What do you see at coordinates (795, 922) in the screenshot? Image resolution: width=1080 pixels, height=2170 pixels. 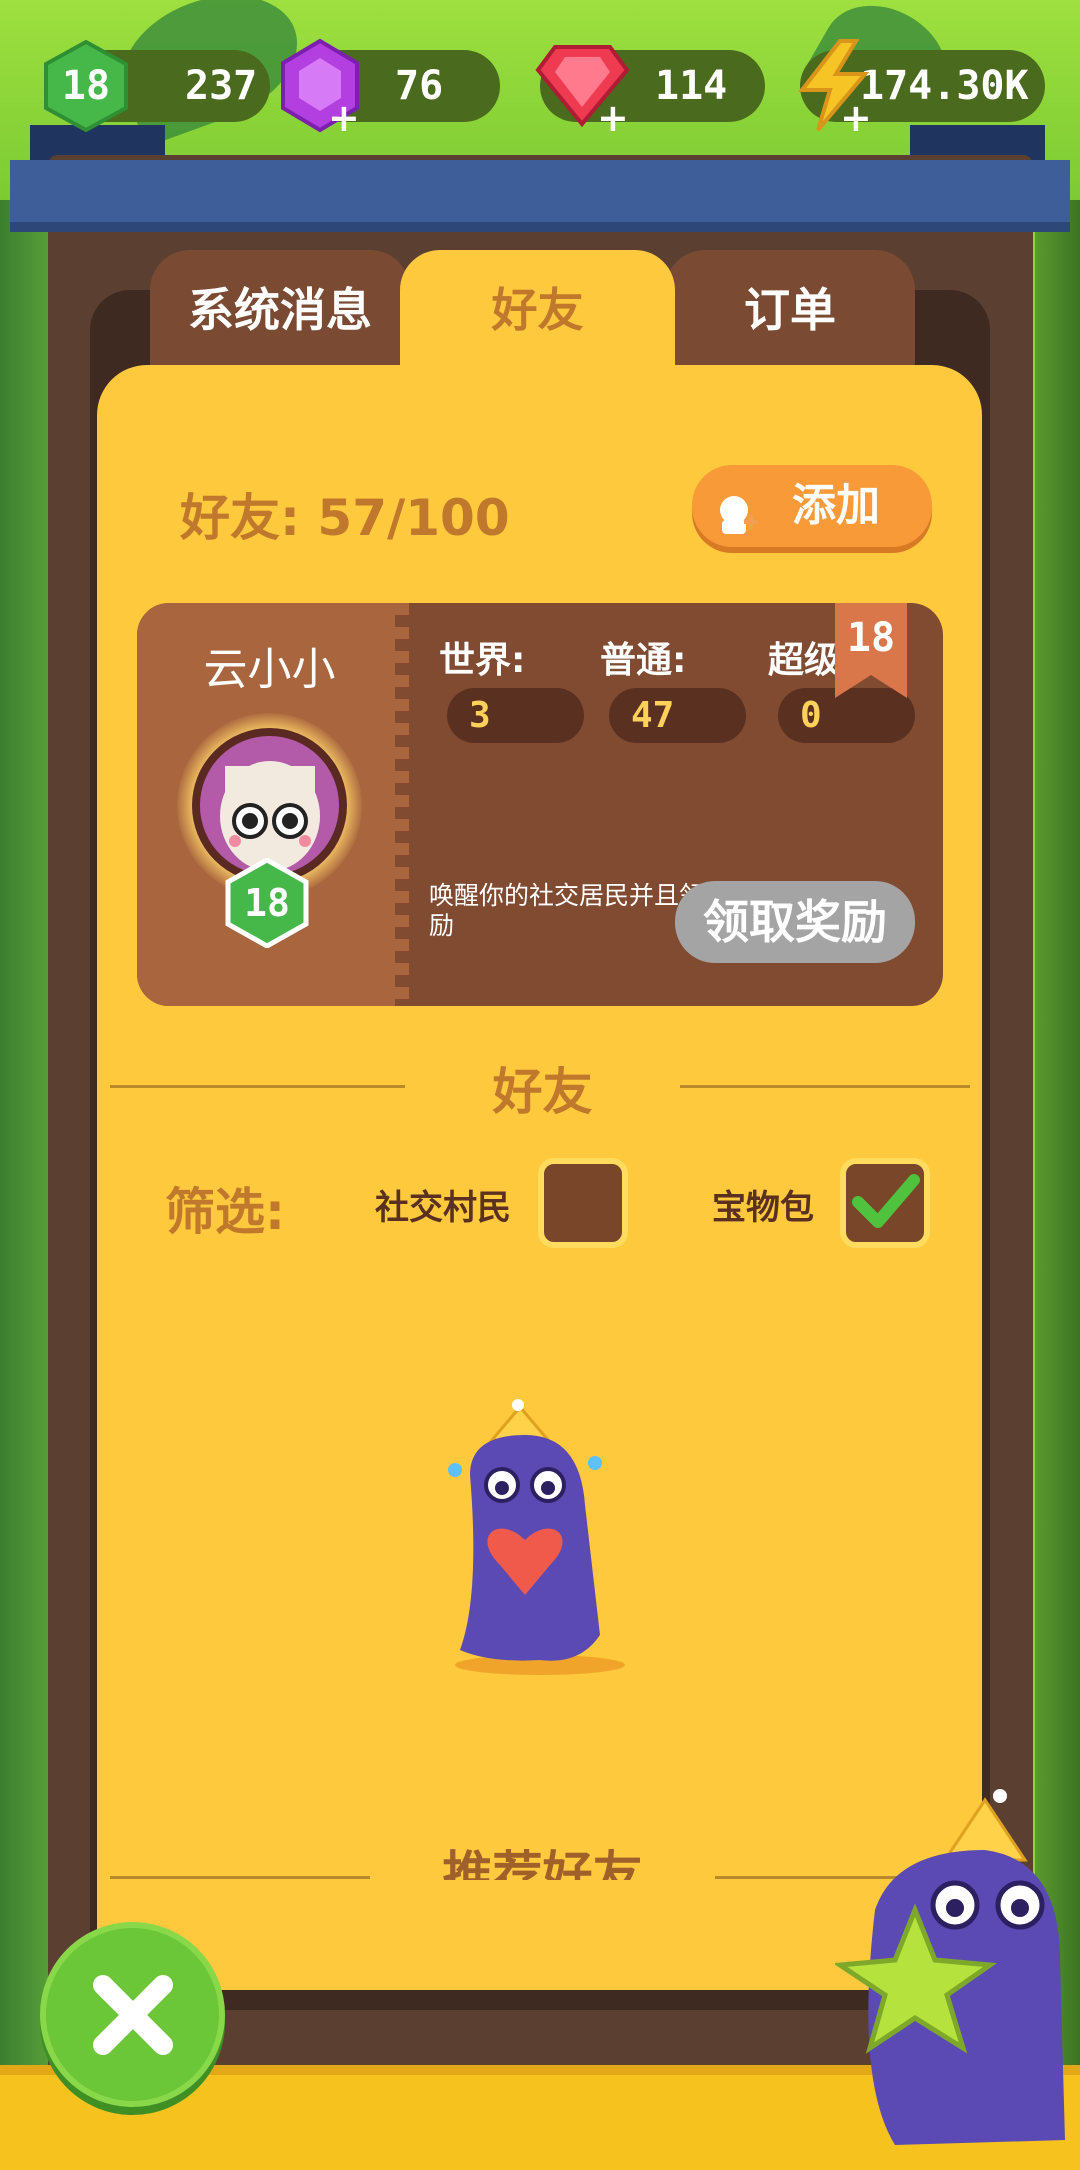 I see `claim-reward-button: 领取奖励` at bounding box center [795, 922].